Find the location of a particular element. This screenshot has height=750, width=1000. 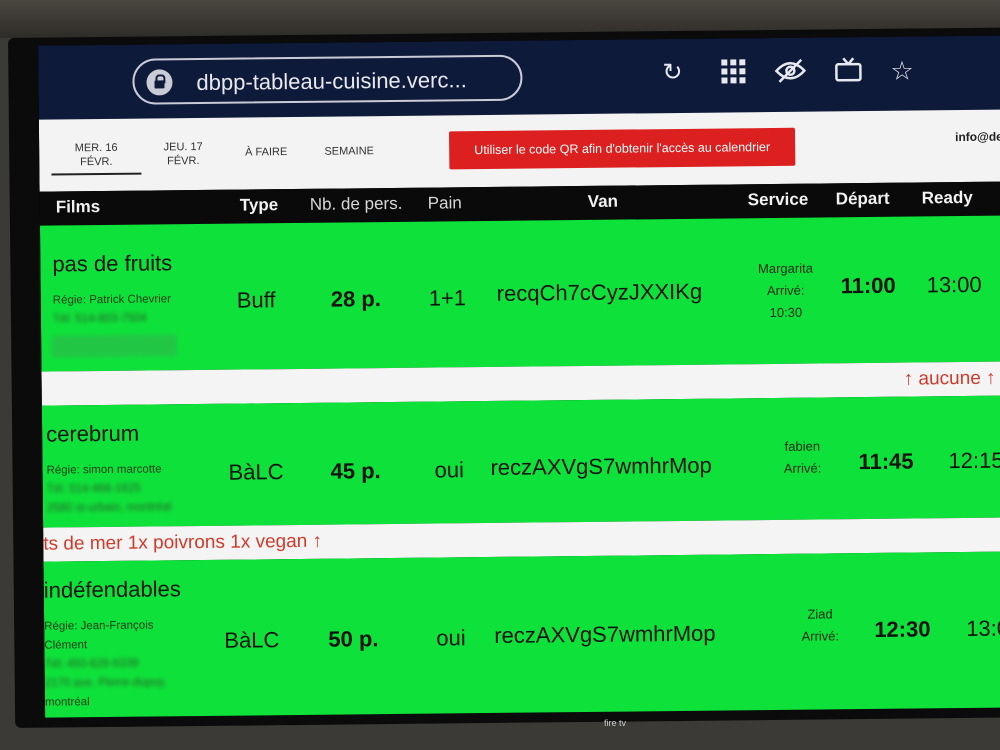

ready-cell: 12:15 is located at coordinates (974, 460).